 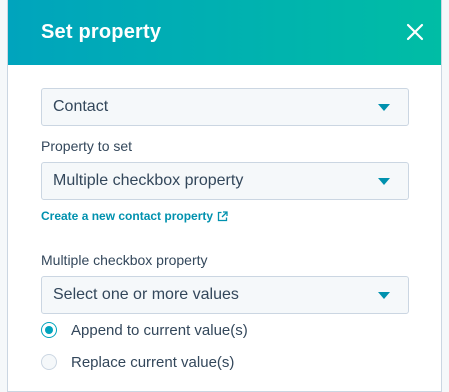 I want to click on values-placeholder: Select one or more values, so click(x=146, y=294).